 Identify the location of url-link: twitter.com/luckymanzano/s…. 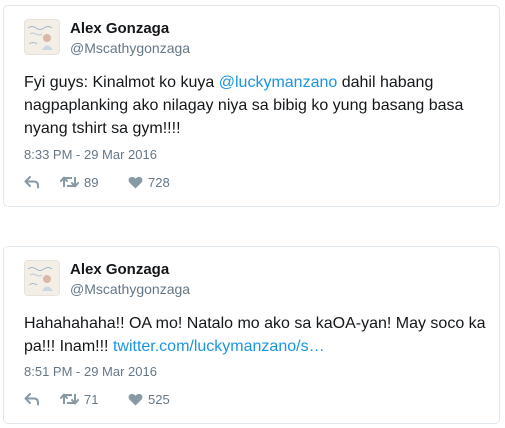
(219, 346).